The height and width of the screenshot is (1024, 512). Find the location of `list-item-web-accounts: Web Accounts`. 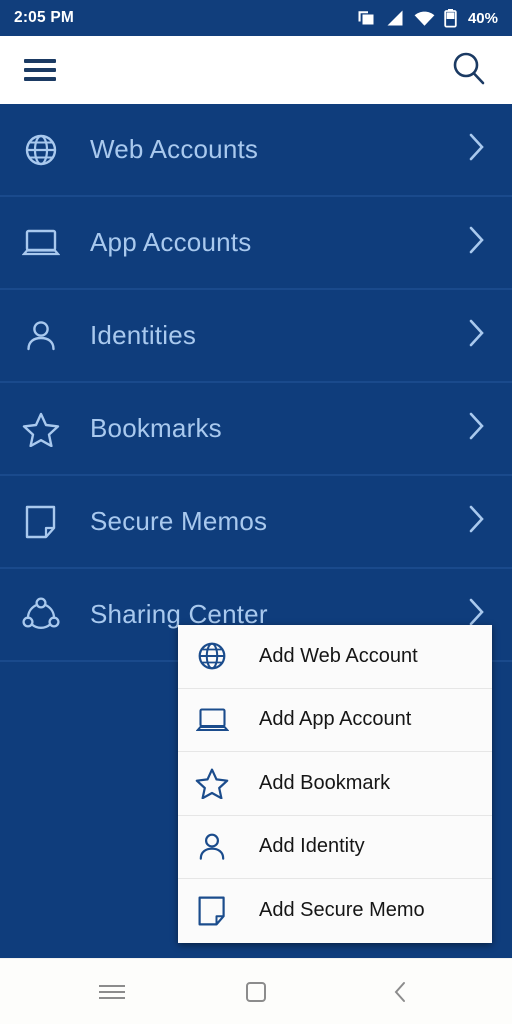

list-item-web-accounts: Web Accounts is located at coordinates (256, 150).